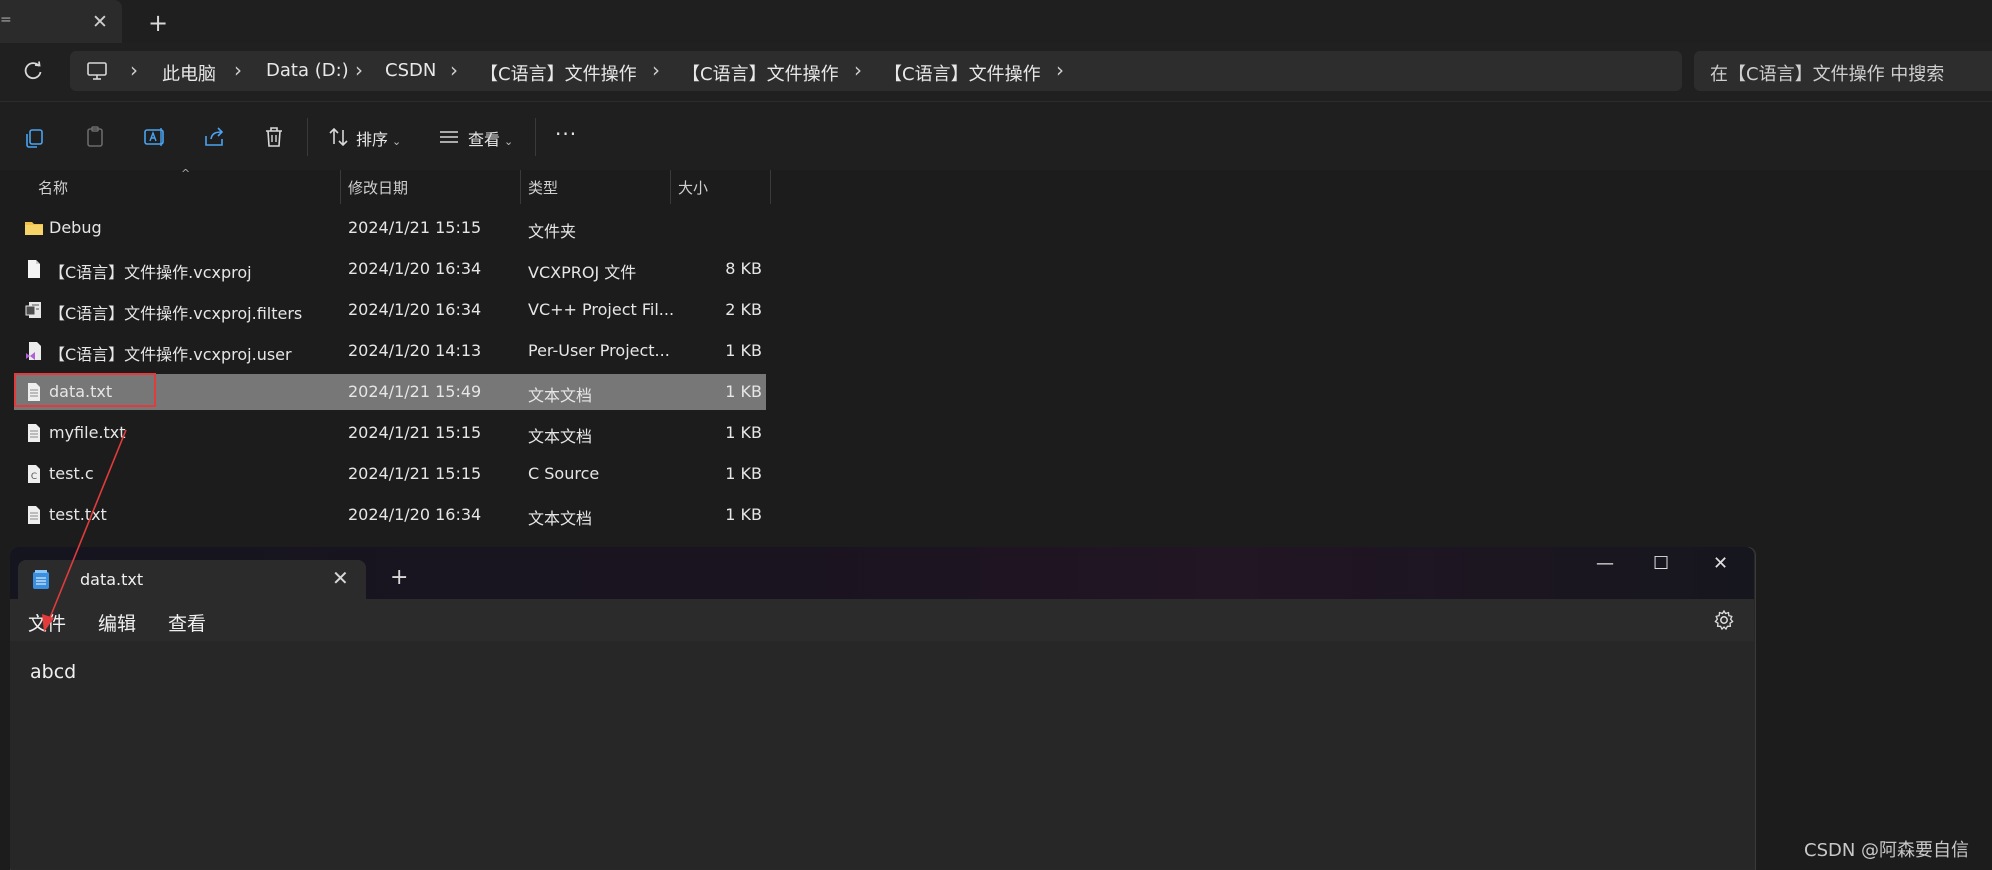  I want to click on file-size: 8 KB, so click(743, 268).